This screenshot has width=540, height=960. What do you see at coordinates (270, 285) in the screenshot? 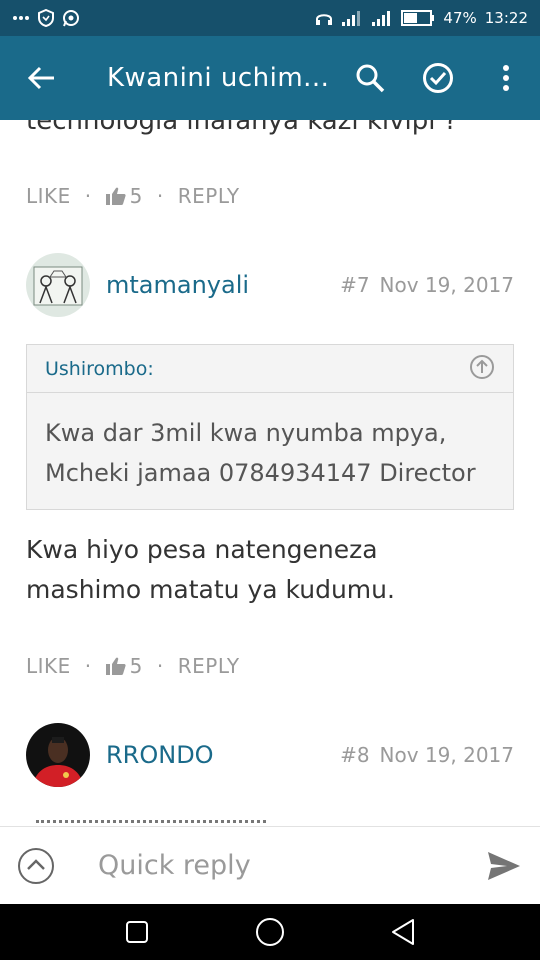
I see `post-header: mtamanyali #7 Nov 19, 2017` at bounding box center [270, 285].